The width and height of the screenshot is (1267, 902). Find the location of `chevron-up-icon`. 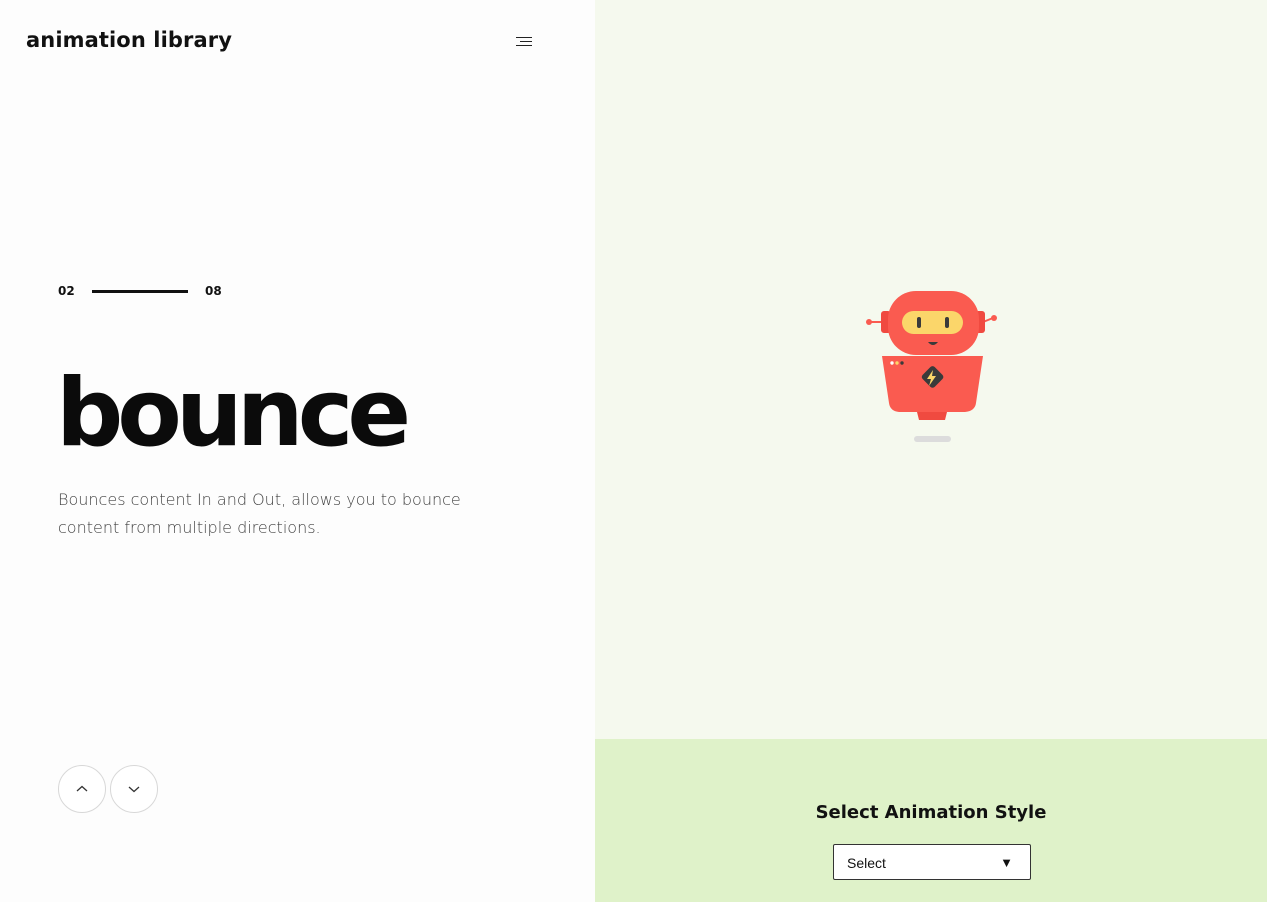

chevron-up-icon is located at coordinates (82, 788).